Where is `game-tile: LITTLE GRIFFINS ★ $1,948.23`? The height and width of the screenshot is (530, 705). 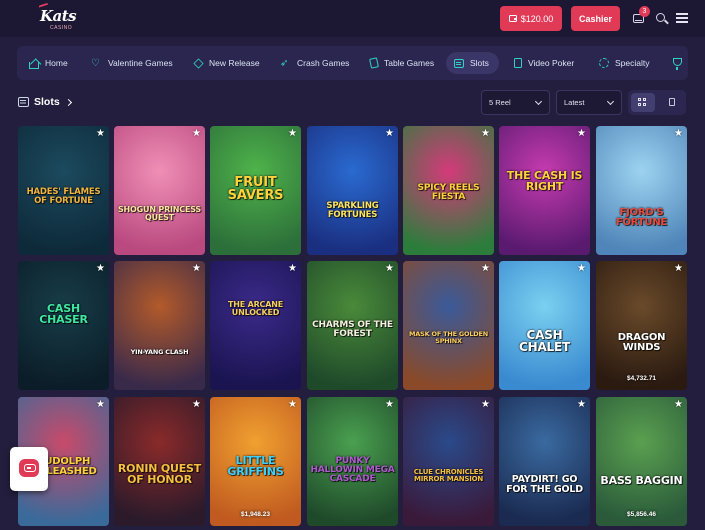 game-tile: LITTLE GRIFFINS ★ $1,948.23 is located at coordinates (255, 461).